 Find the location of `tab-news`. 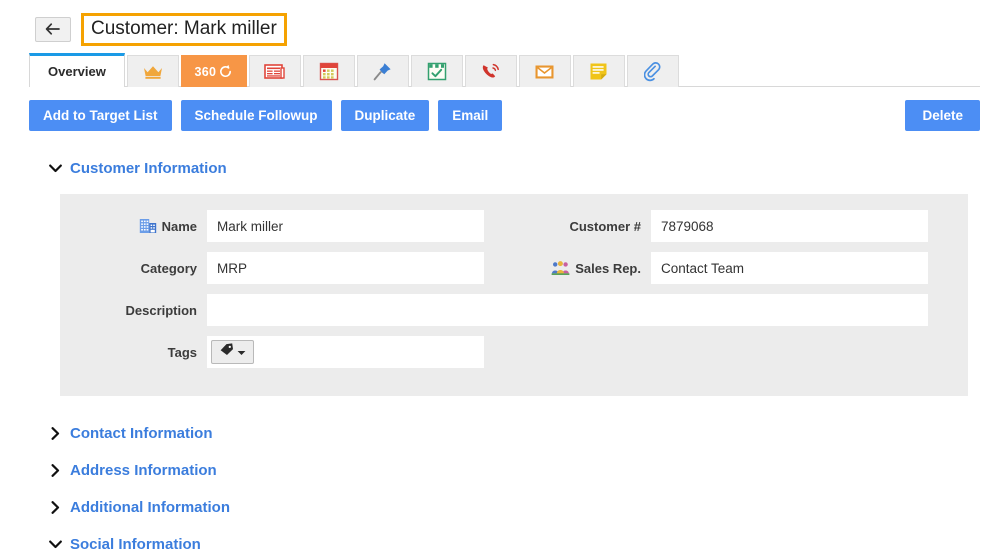

tab-news is located at coordinates (274, 71).